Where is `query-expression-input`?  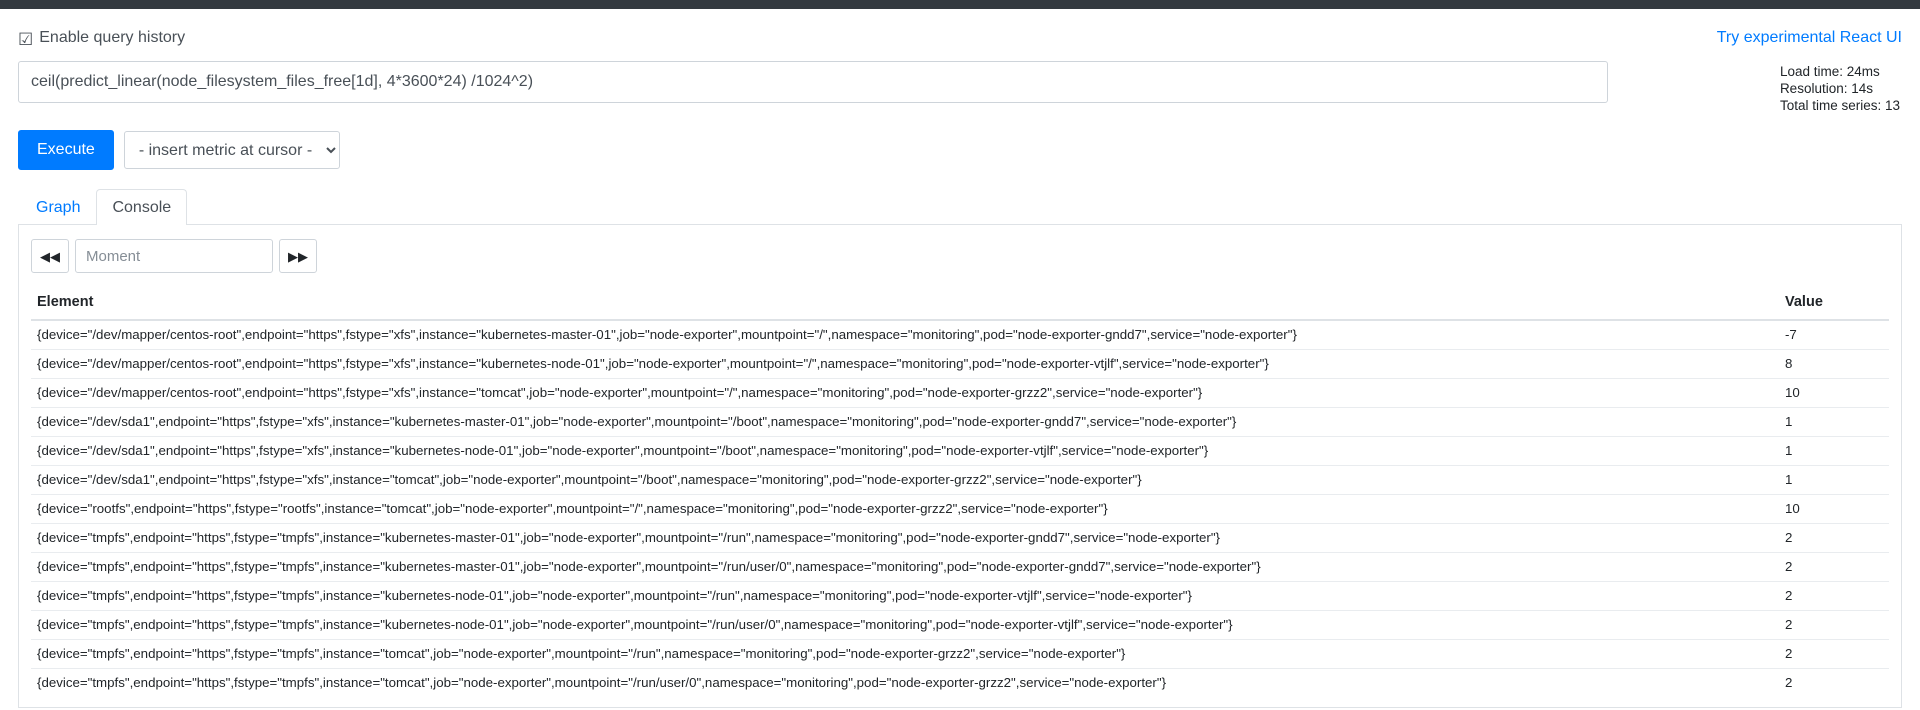 query-expression-input is located at coordinates (813, 82).